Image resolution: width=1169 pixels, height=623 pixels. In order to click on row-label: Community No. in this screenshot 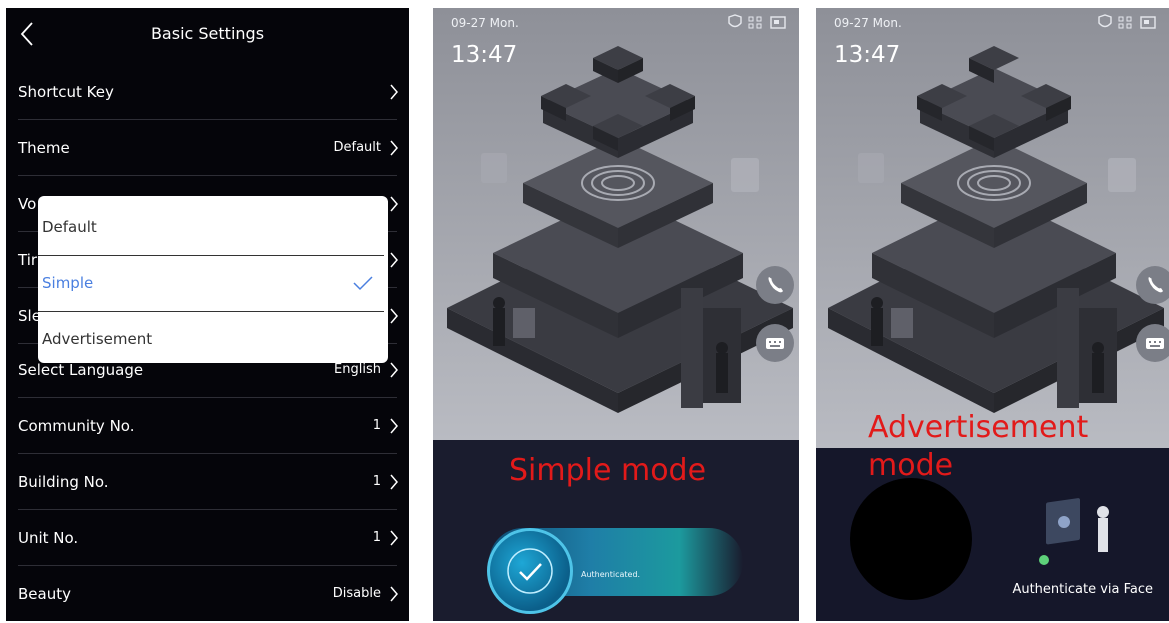, I will do `click(76, 426)`.